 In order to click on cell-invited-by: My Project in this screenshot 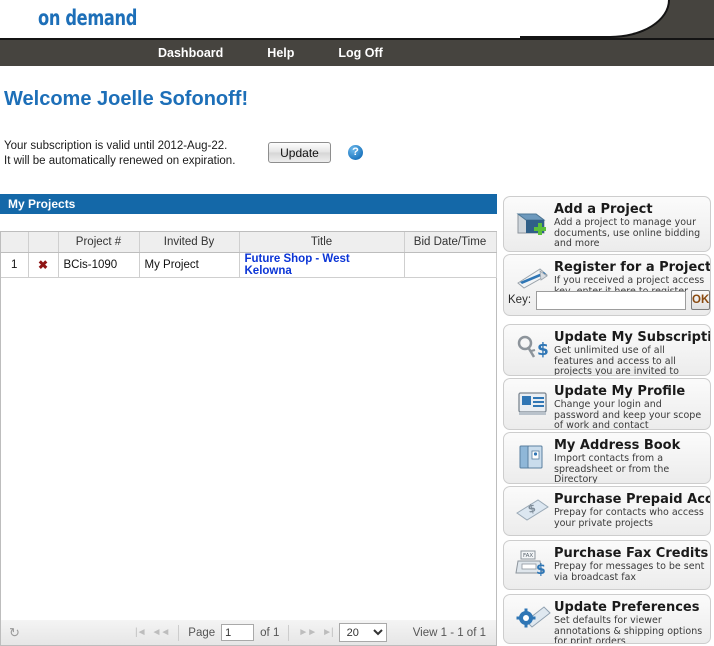, I will do `click(189, 265)`.